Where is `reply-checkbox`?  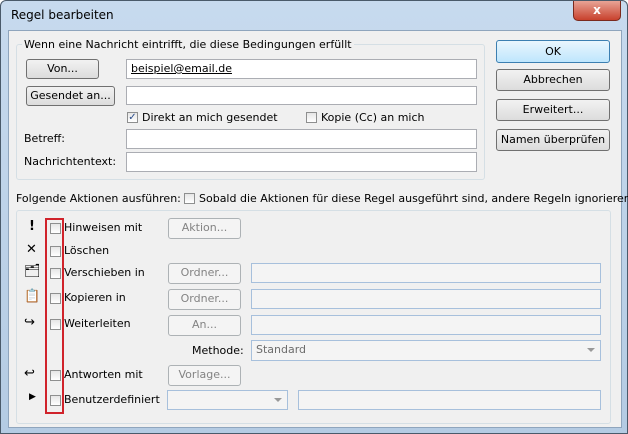
reply-checkbox is located at coordinates (55, 375).